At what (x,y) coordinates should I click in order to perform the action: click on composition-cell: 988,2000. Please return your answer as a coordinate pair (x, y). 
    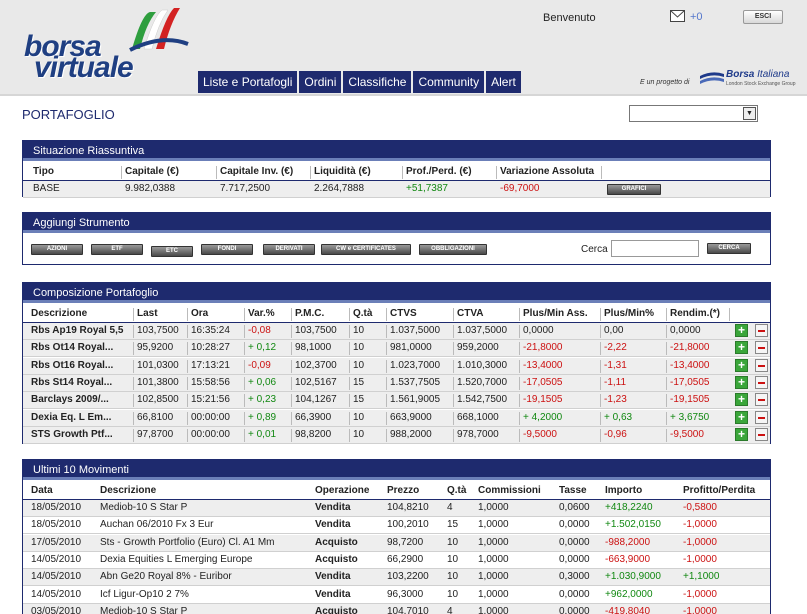
    Looking at the image, I should click on (411, 434).